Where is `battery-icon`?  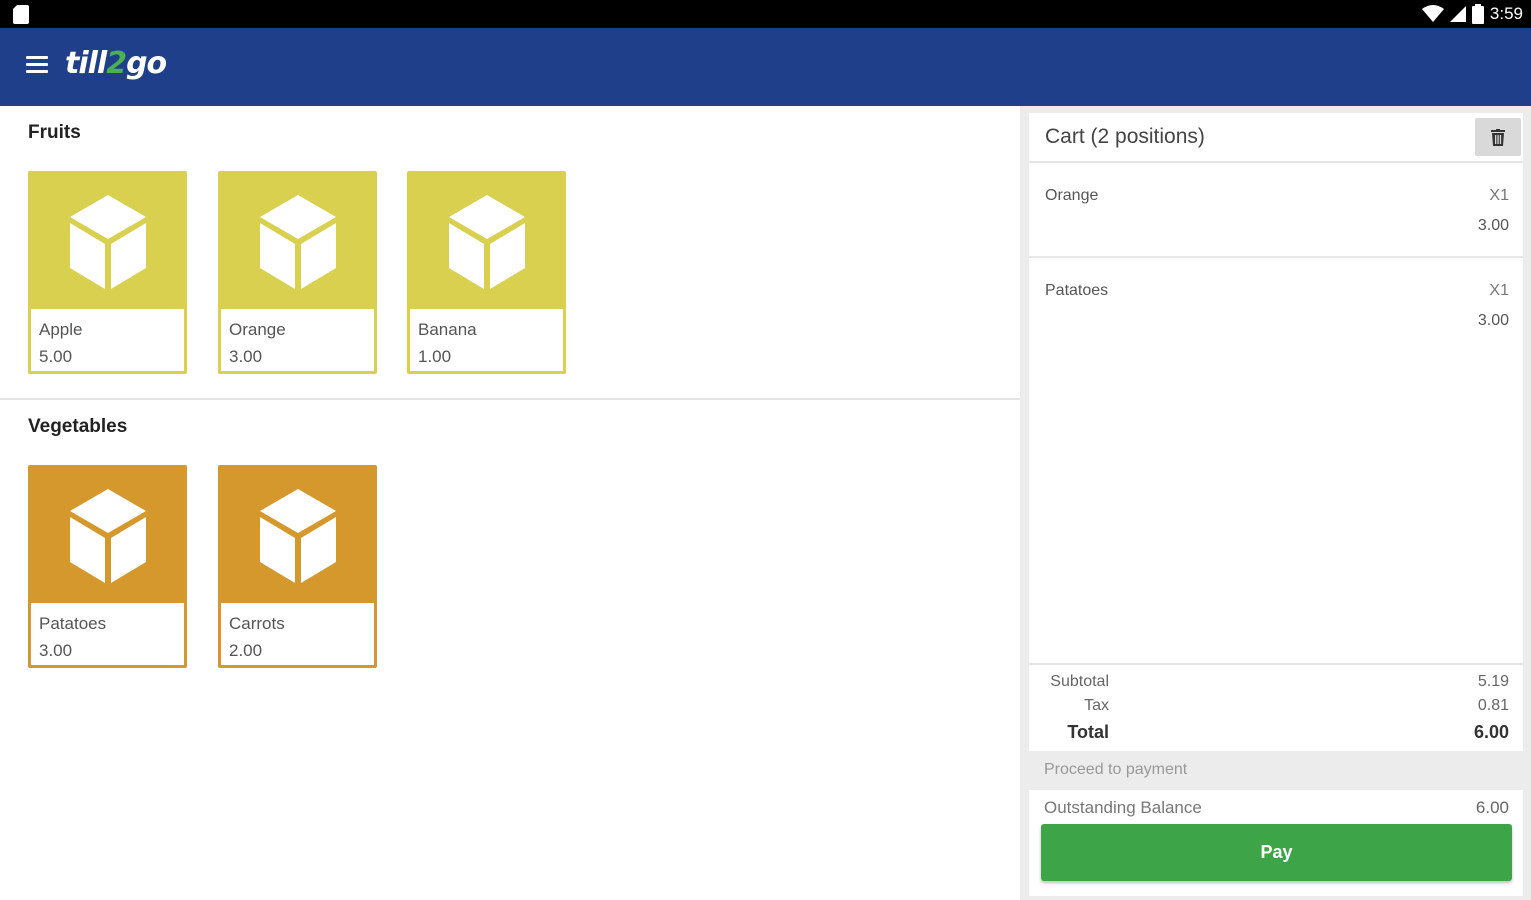
battery-icon is located at coordinates (1477, 14).